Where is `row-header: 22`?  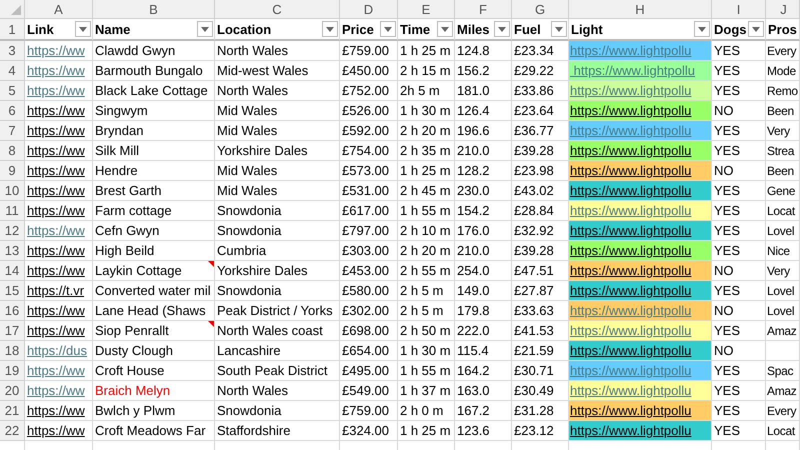
row-header: 22 is located at coordinates (12, 431).